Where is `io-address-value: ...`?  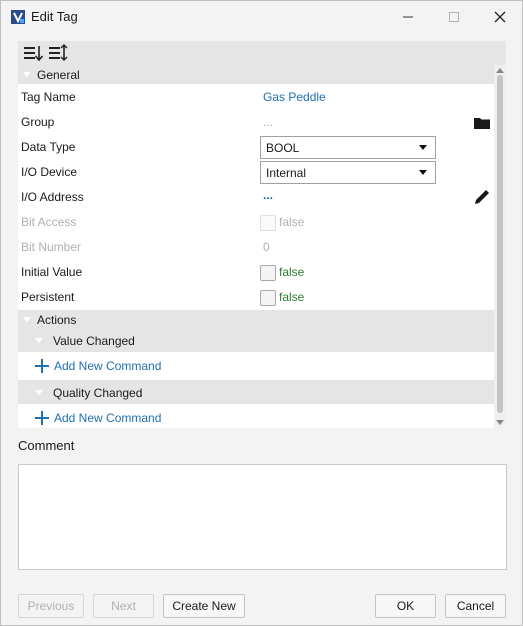 io-address-value: ... is located at coordinates (268, 195).